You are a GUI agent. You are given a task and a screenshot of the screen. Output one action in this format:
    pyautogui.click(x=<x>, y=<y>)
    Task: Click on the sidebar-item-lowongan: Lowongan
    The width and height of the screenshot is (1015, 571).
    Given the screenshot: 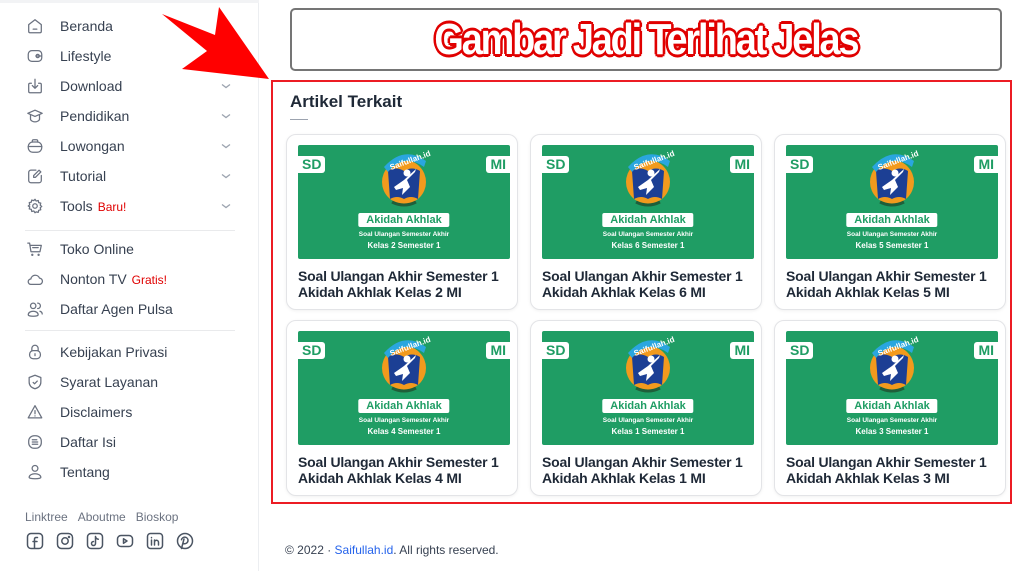 What is the action you would take?
    pyautogui.click(x=130, y=146)
    